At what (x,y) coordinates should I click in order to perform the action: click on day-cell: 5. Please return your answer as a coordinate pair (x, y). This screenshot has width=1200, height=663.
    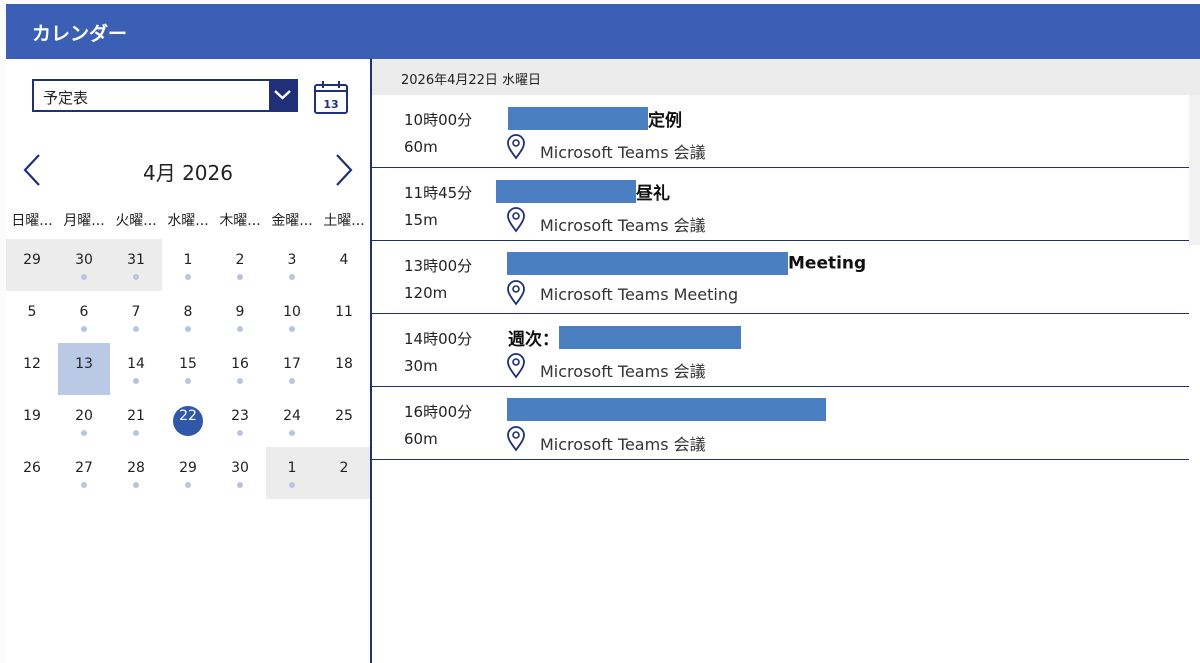
    Looking at the image, I should click on (32, 317).